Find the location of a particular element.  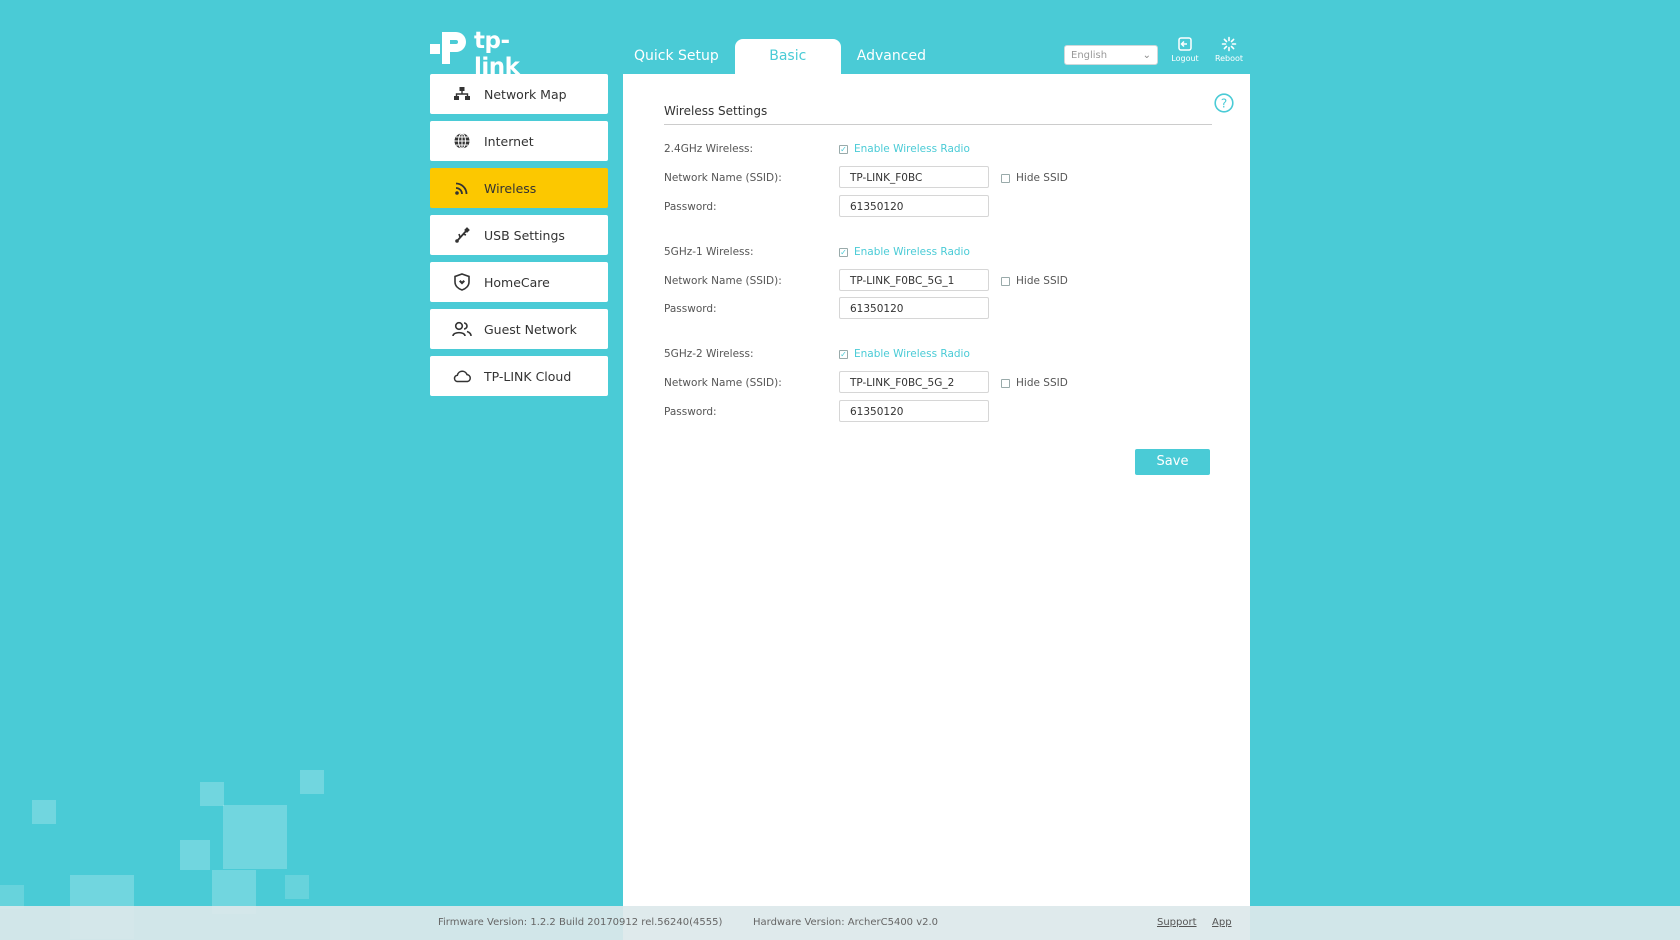

usb-icon is located at coordinates (462, 235).